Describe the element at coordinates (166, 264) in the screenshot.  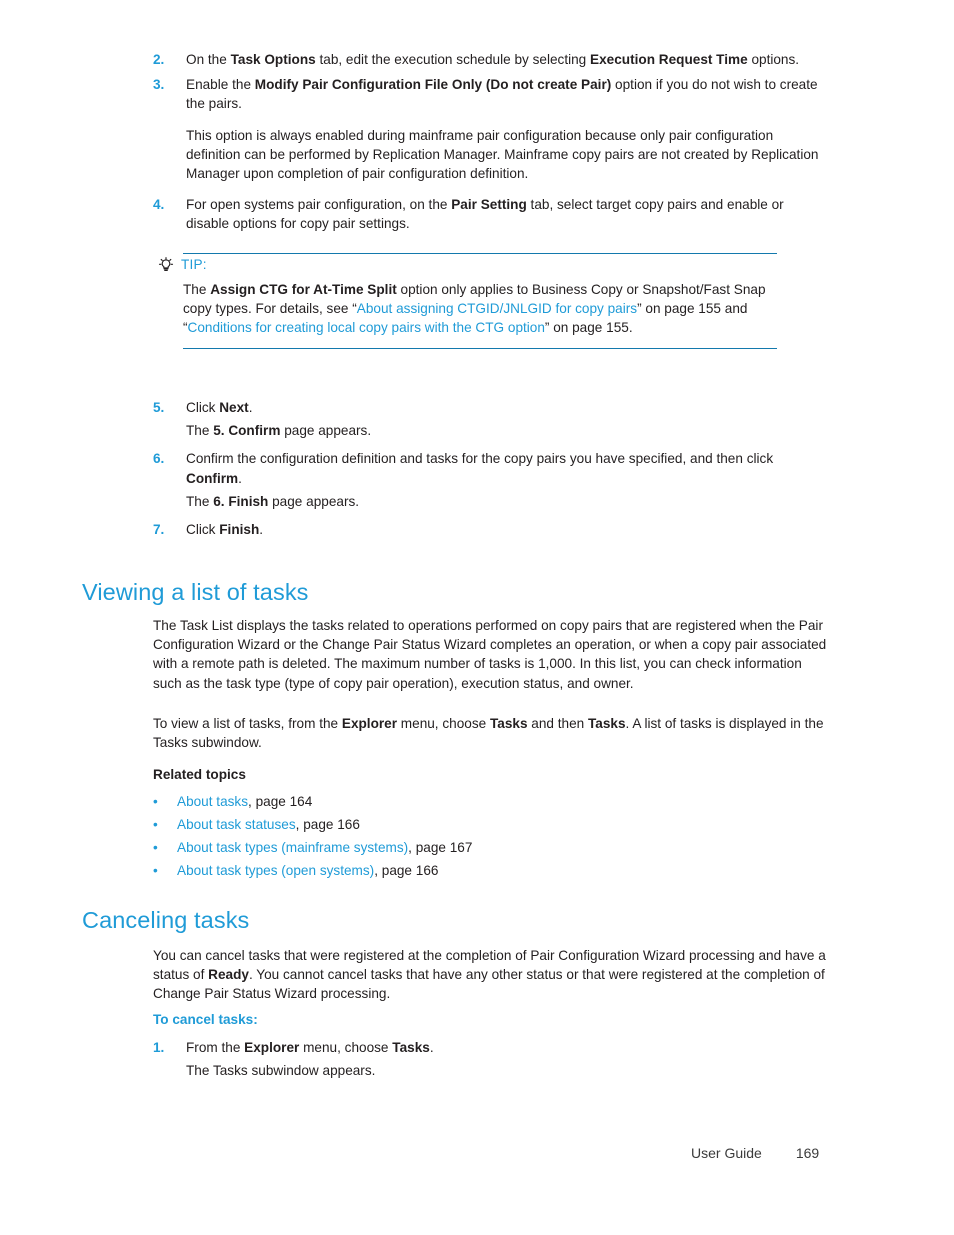
I see `lightbulb-icon` at that location.